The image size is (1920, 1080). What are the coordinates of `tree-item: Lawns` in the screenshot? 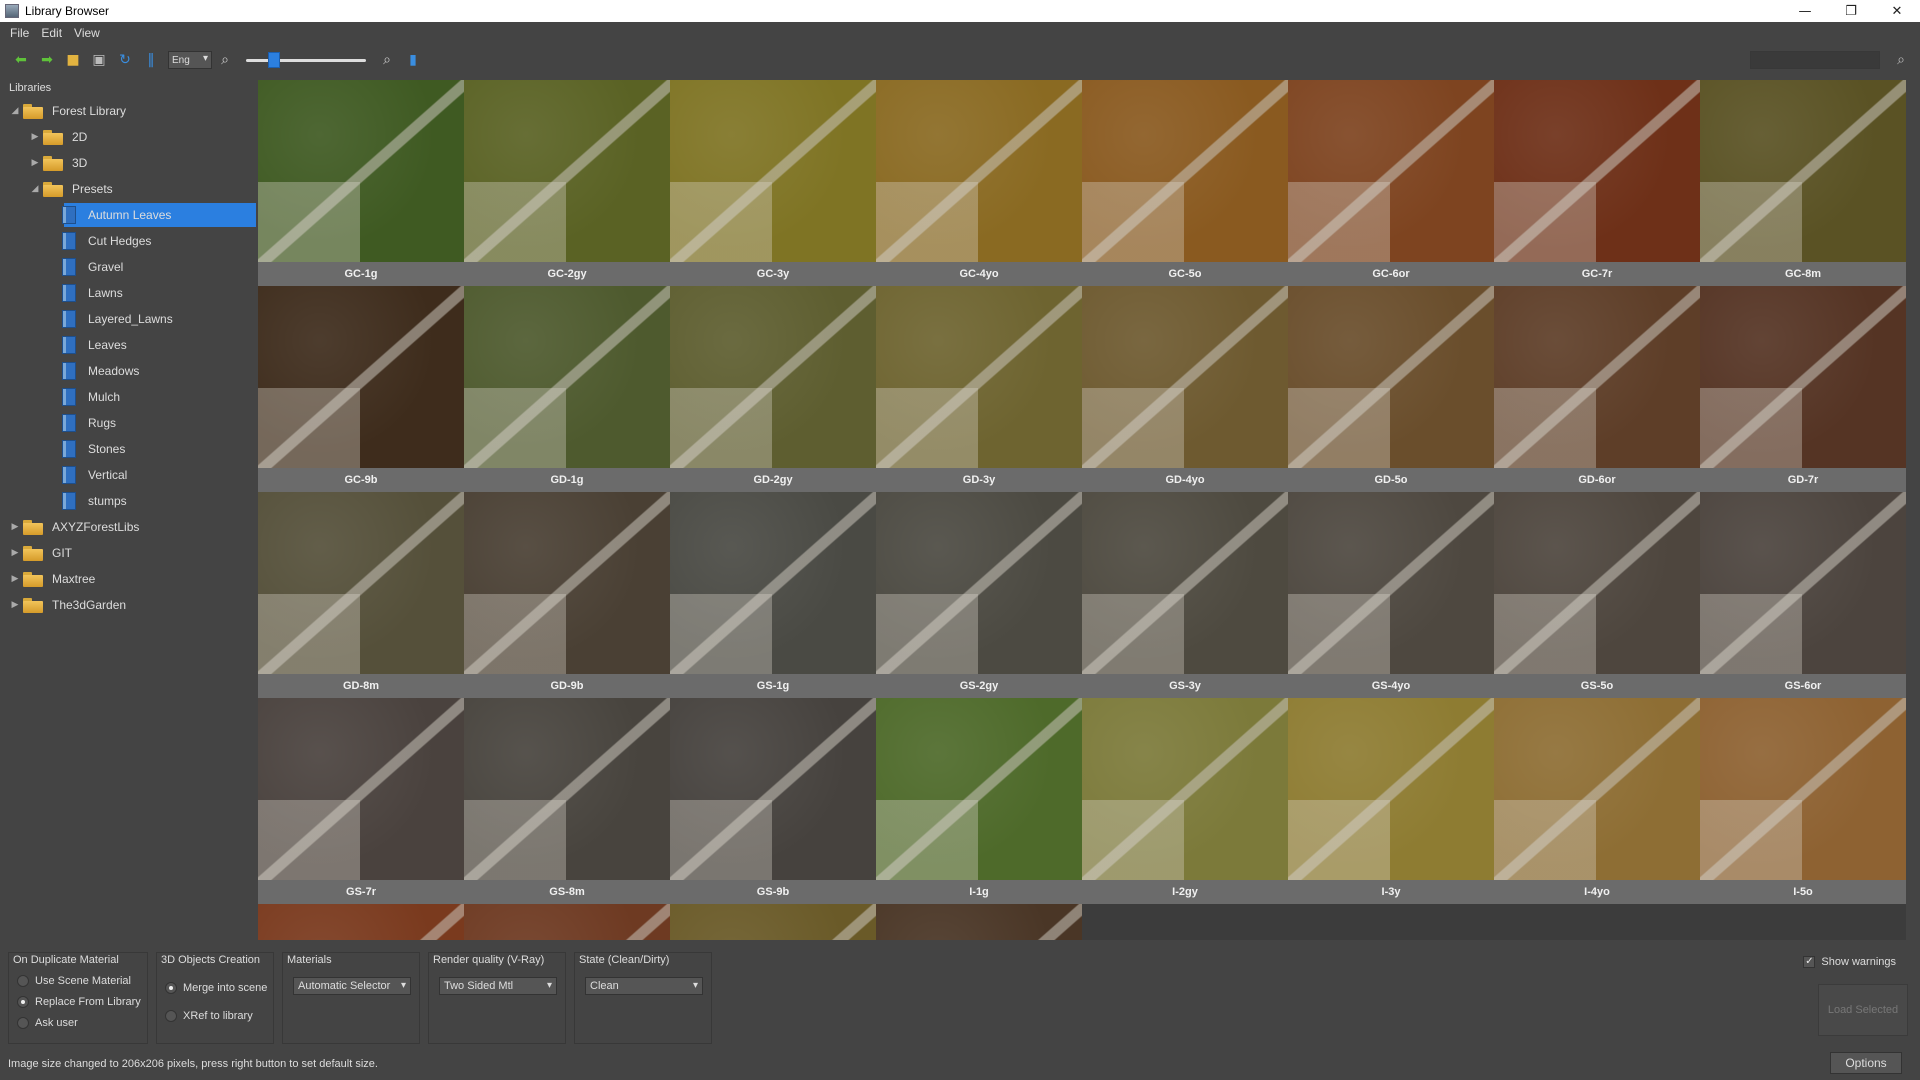 It's located at (130, 293).